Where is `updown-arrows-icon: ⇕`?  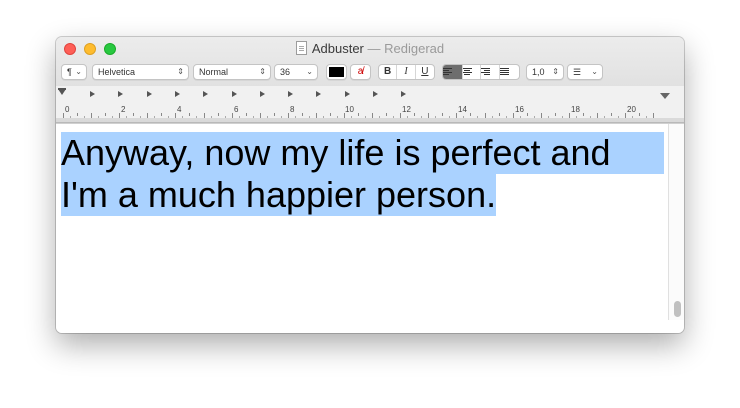 updown-arrows-icon: ⇕ is located at coordinates (180, 71).